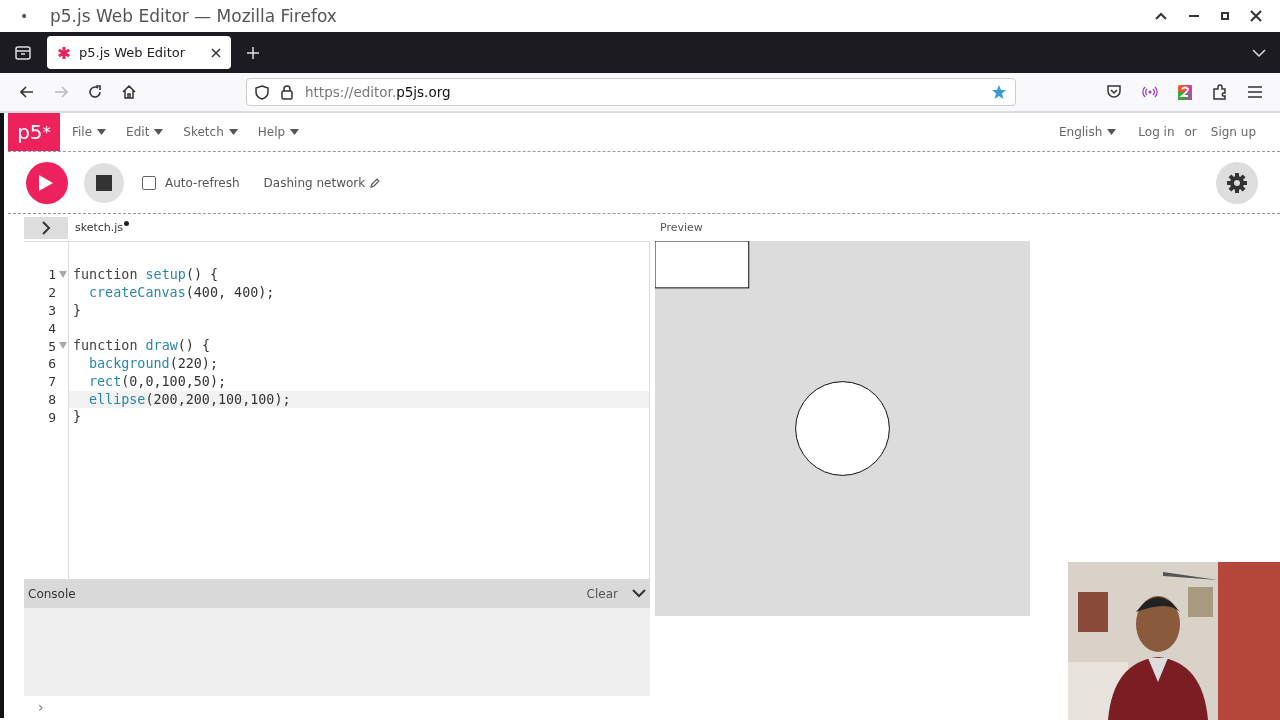 Image resolution: width=1280 pixels, height=720 pixels. I want to click on console-input: ›, so click(337, 707).